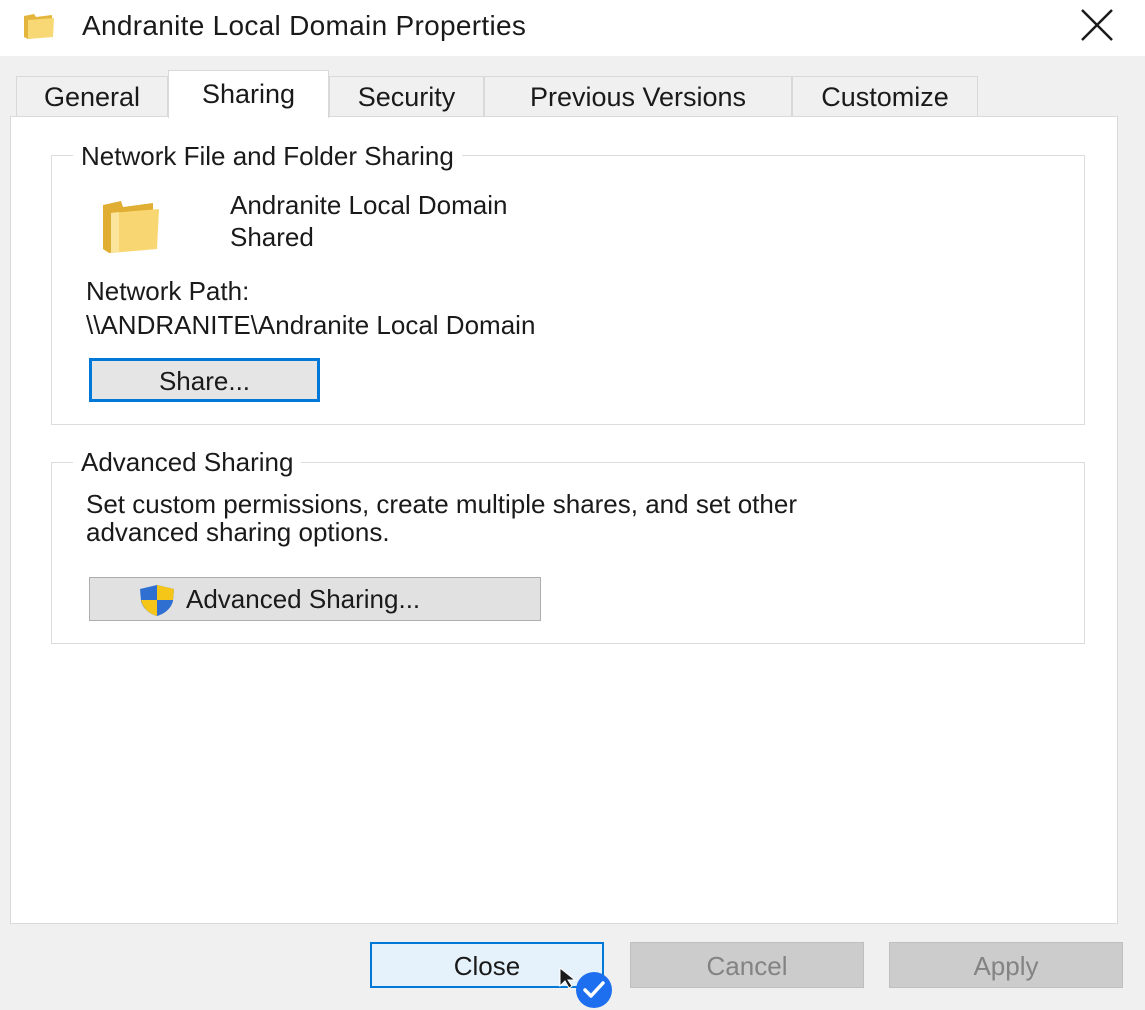 The image size is (1145, 1010). Describe the element at coordinates (304, 25) in the screenshot. I see `window-title: Andranite Local Domain Properties` at that location.